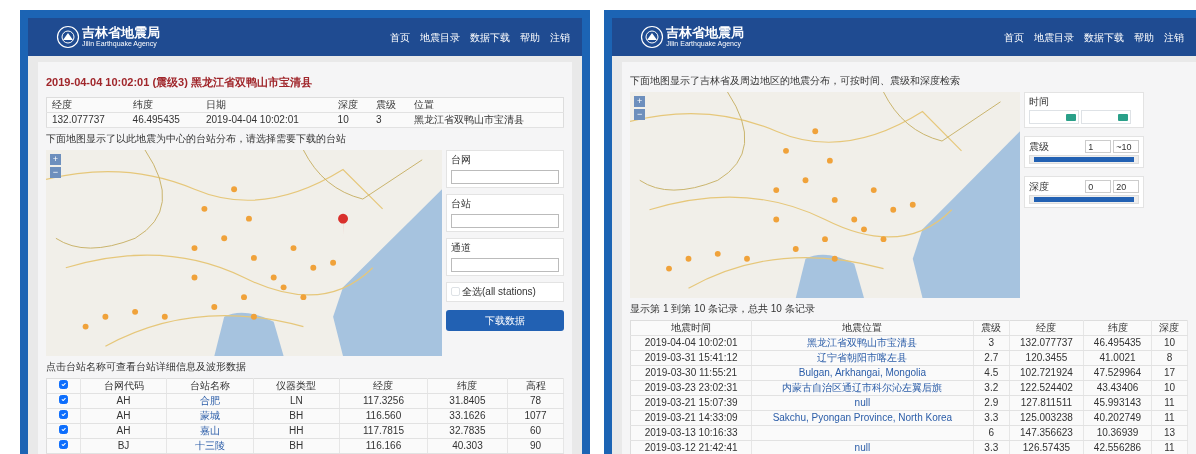 This screenshot has width=1196, height=454. Describe the element at coordinates (486, 119) in the screenshot. I see `table-cell: 黑龙江省双鸭山市宝清县` at that location.